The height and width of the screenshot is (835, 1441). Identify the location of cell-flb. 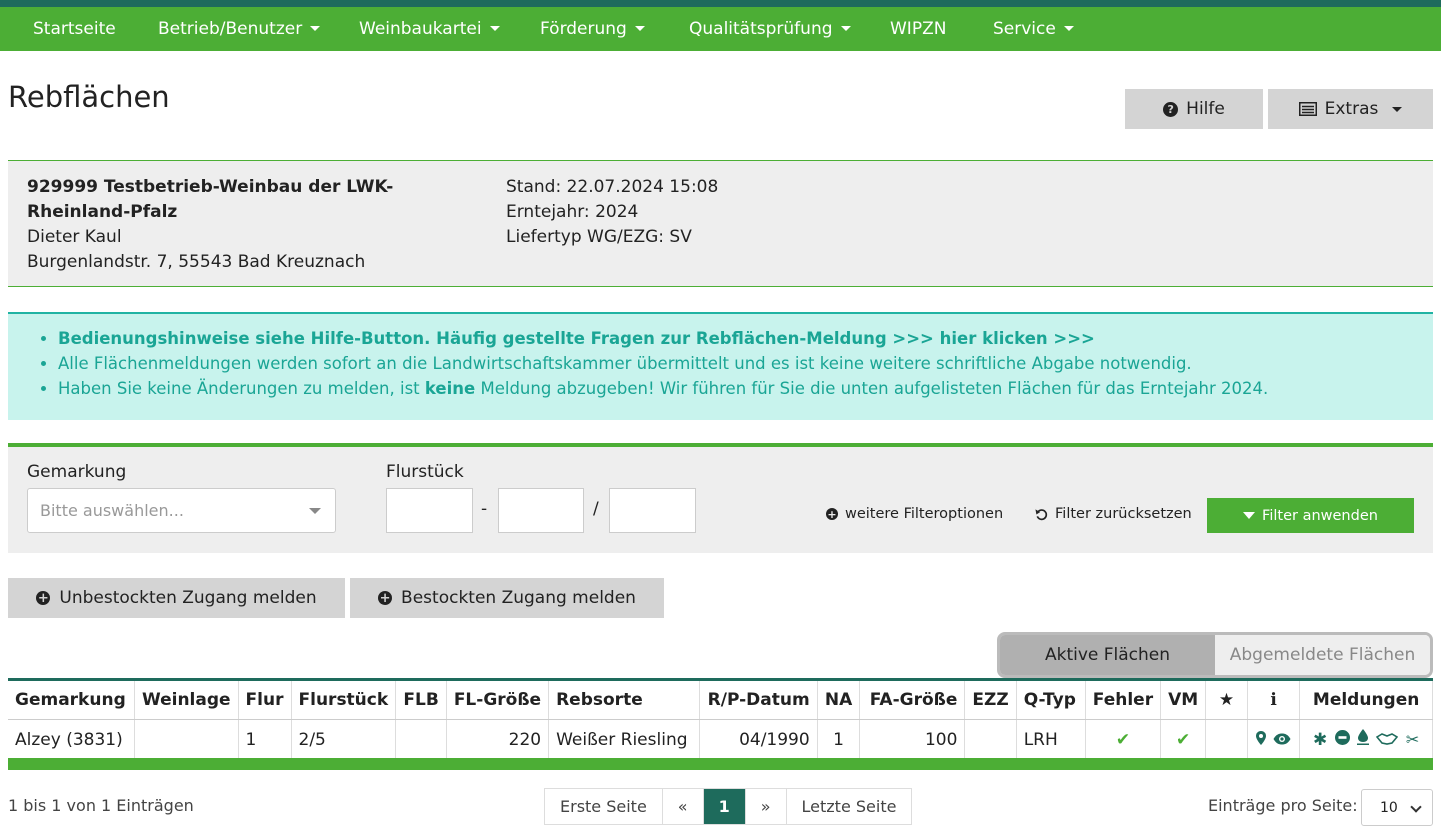
(421, 739).